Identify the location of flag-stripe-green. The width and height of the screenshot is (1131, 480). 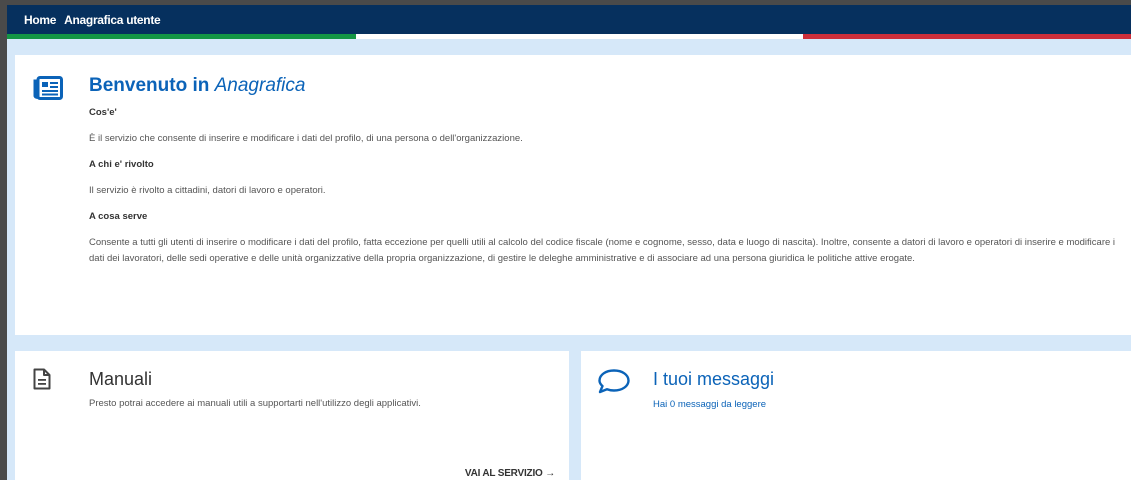
(181, 36).